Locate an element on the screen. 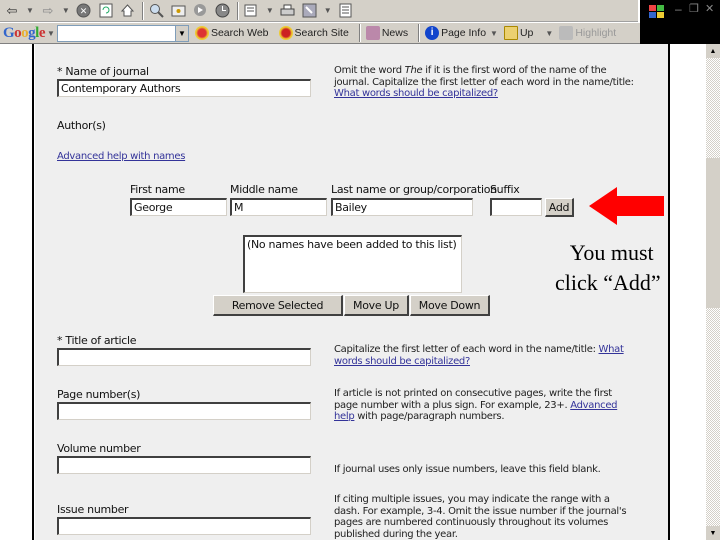 The height and width of the screenshot is (540, 720). up-button: Up is located at coordinates (518, 33).